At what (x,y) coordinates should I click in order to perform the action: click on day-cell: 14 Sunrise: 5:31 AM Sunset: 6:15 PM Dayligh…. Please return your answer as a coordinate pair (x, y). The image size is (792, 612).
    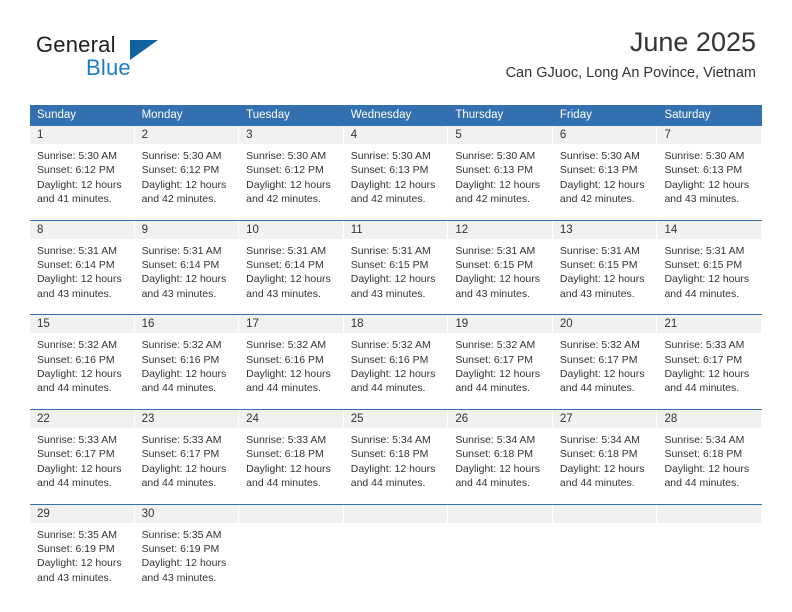
    Looking at the image, I should click on (710, 264).